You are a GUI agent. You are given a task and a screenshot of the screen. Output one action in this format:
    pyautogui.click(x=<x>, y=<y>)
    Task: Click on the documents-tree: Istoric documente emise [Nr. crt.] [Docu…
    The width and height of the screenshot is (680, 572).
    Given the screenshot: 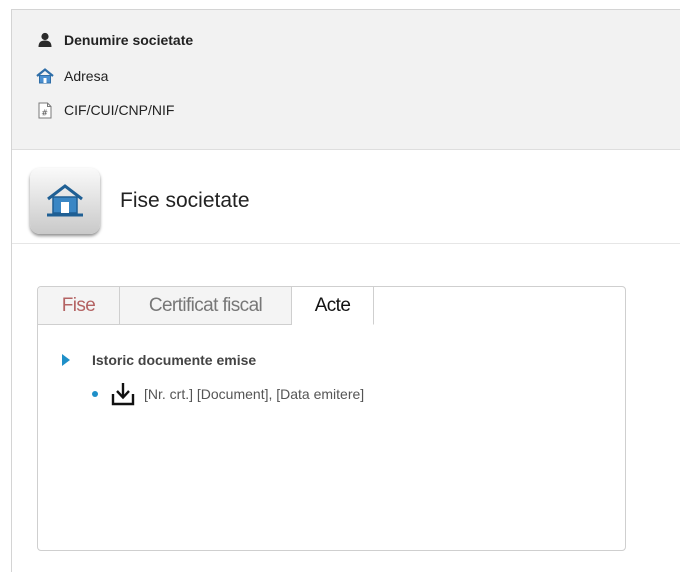 What is the action you would take?
    pyautogui.click(x=210, y=378)
    